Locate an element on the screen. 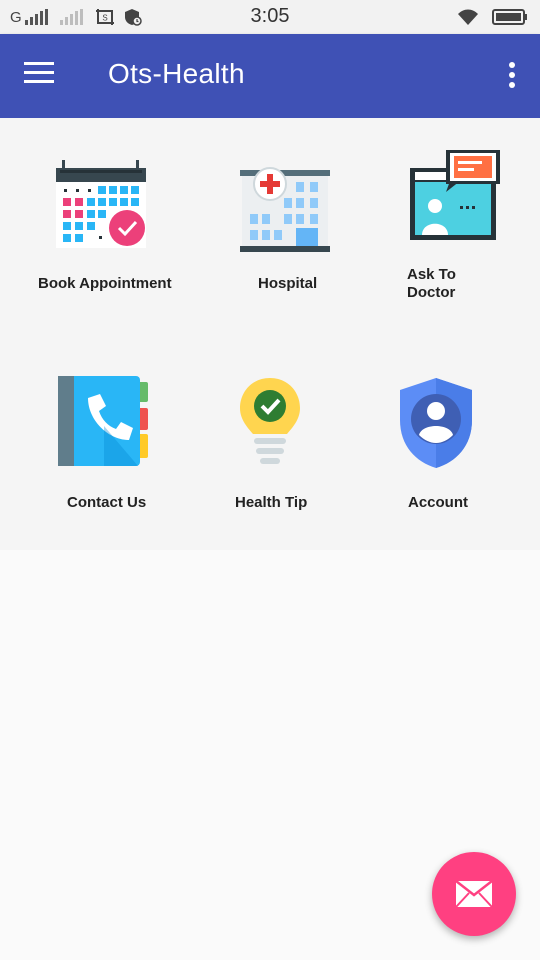 The image size is (540, 960). battery-icon is located at coordinates (509, 17).